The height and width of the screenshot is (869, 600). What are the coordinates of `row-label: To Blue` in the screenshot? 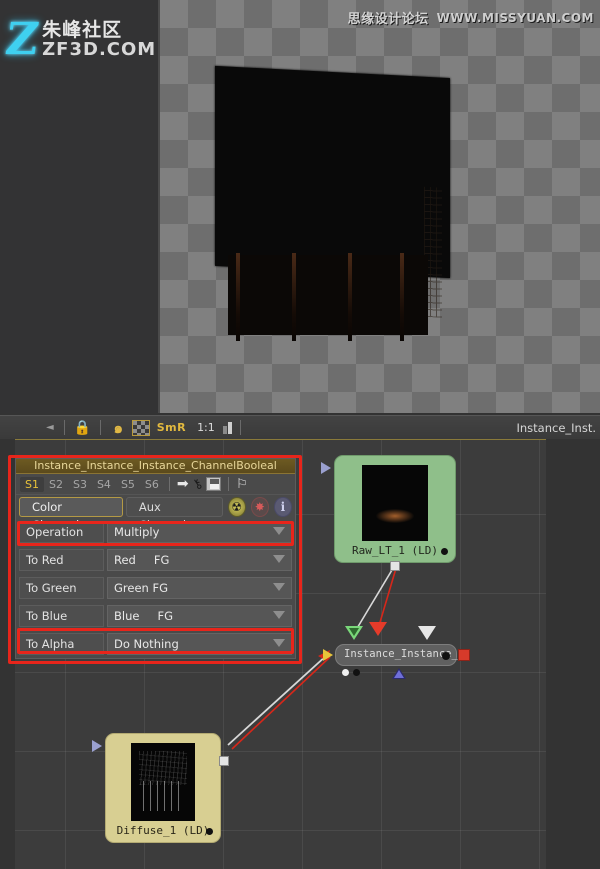 It's located at (61, 616).